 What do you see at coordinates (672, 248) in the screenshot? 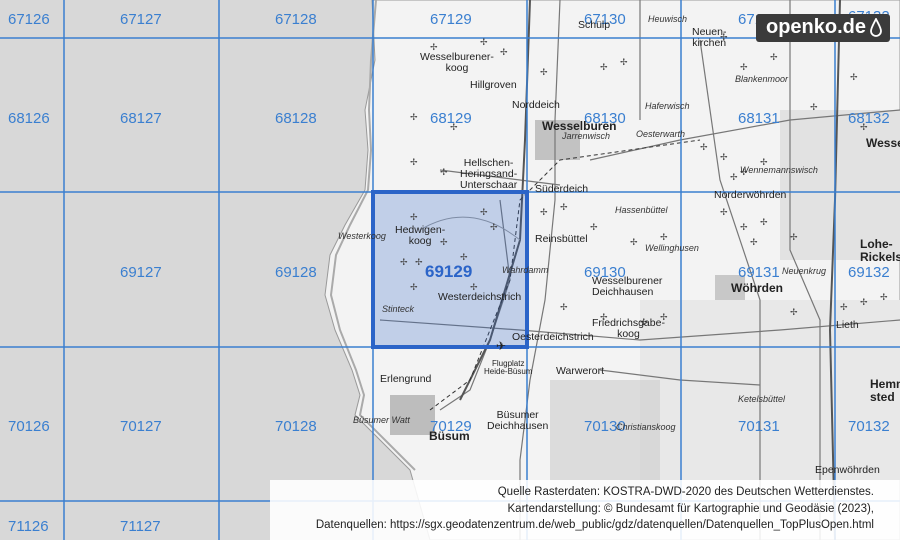
I see `place-label: Wellinghusen` at bounding box center [672, 248].